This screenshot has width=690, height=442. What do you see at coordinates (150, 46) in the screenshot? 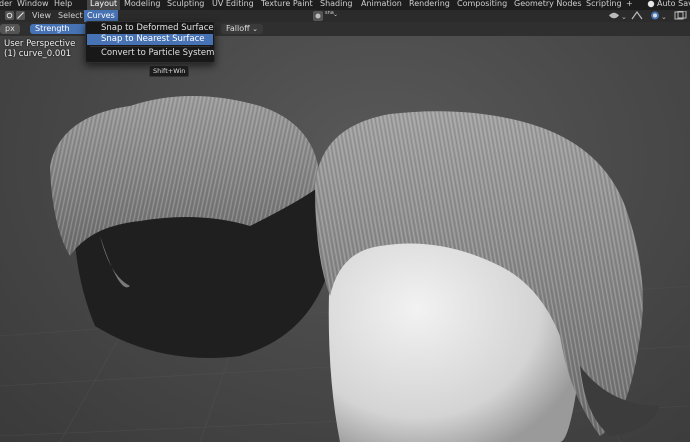
I see `menu-divider` at bounding box center [150, 46].